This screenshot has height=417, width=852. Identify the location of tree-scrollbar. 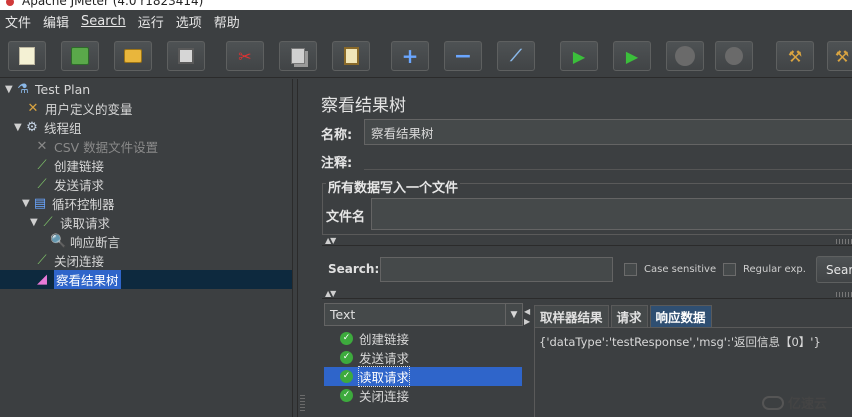
(294, 248).